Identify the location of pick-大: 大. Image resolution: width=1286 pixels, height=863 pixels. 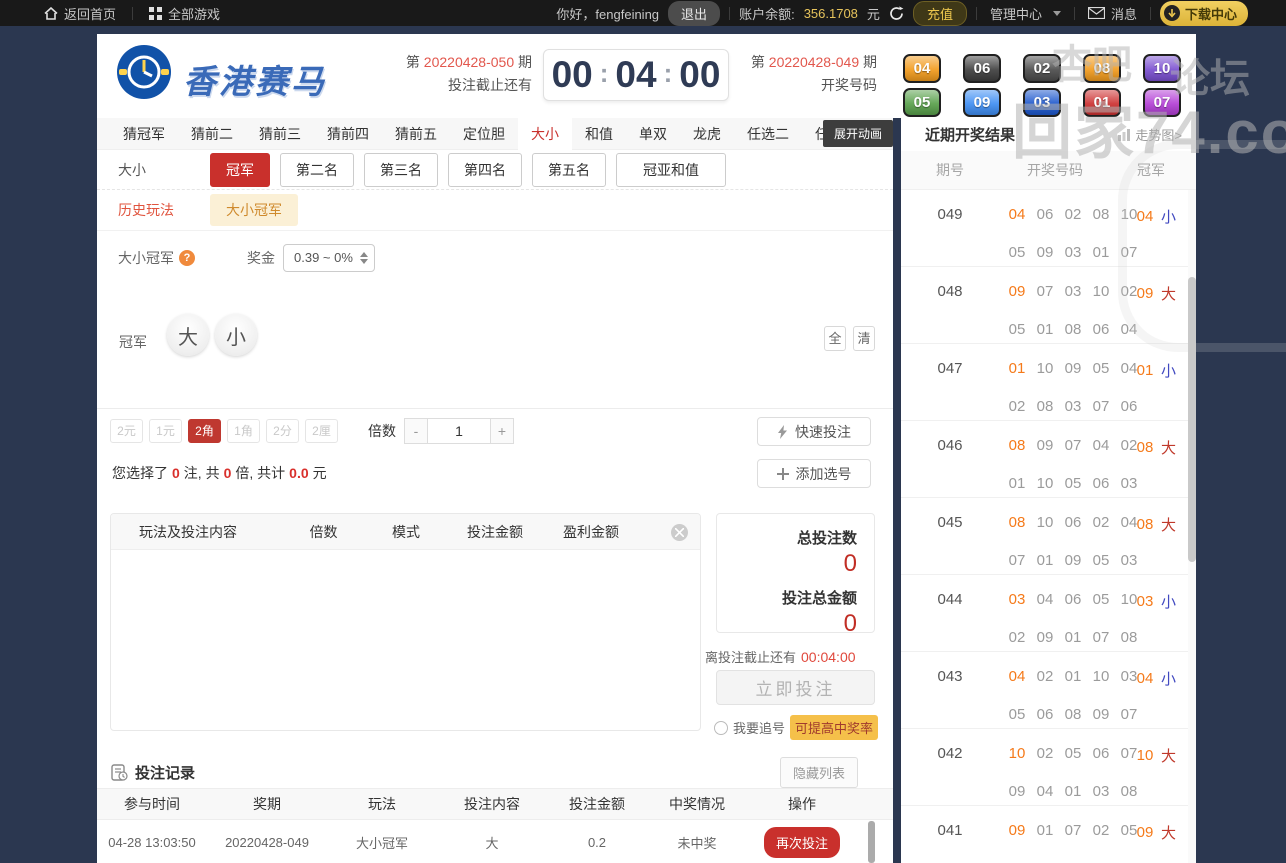
(188, 335).